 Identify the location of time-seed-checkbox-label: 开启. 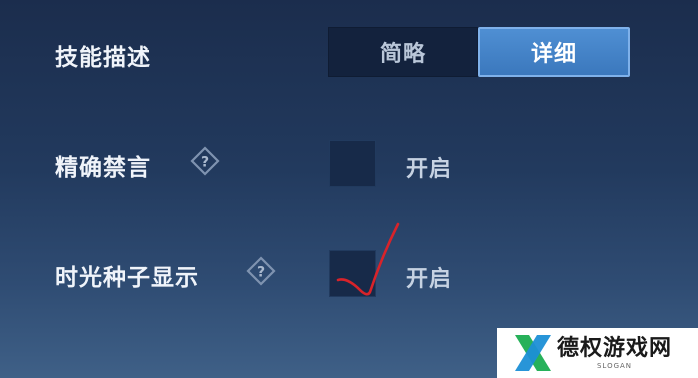
(429, 279).